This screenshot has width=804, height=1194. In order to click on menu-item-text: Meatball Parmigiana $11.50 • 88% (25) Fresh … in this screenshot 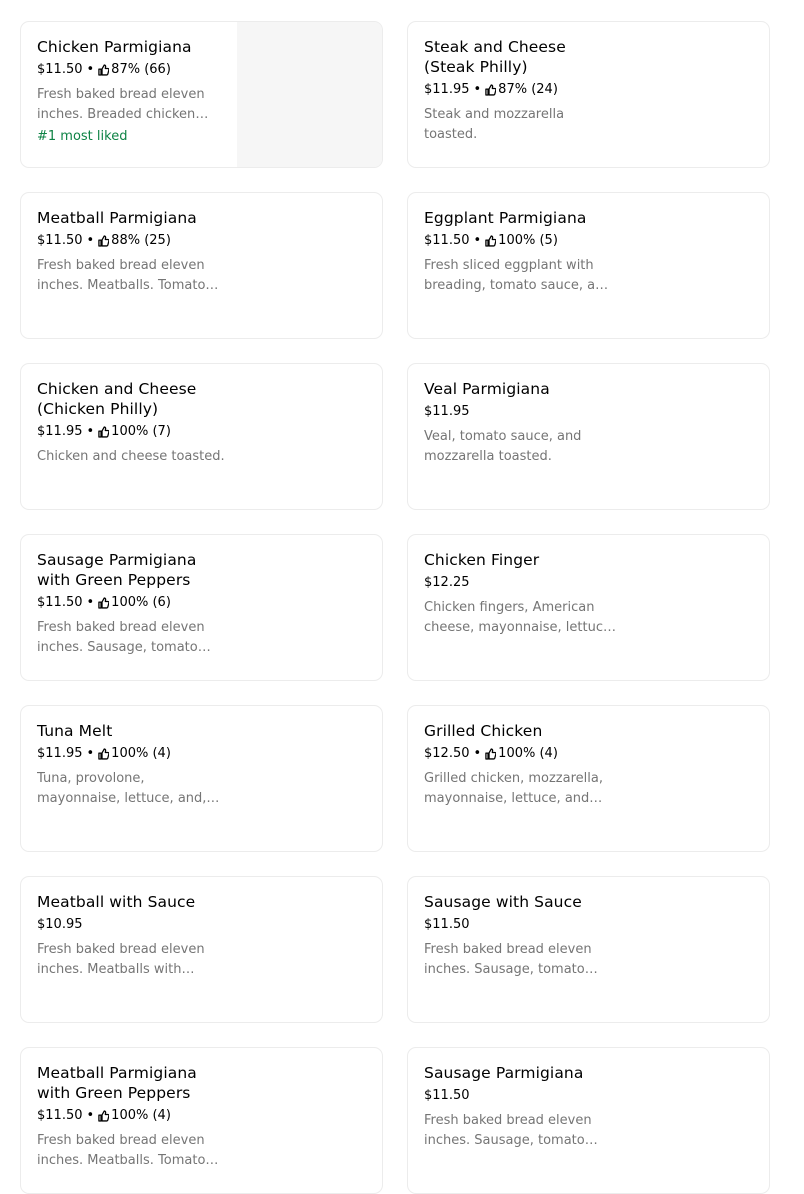, I will do `click(133, 252)`.